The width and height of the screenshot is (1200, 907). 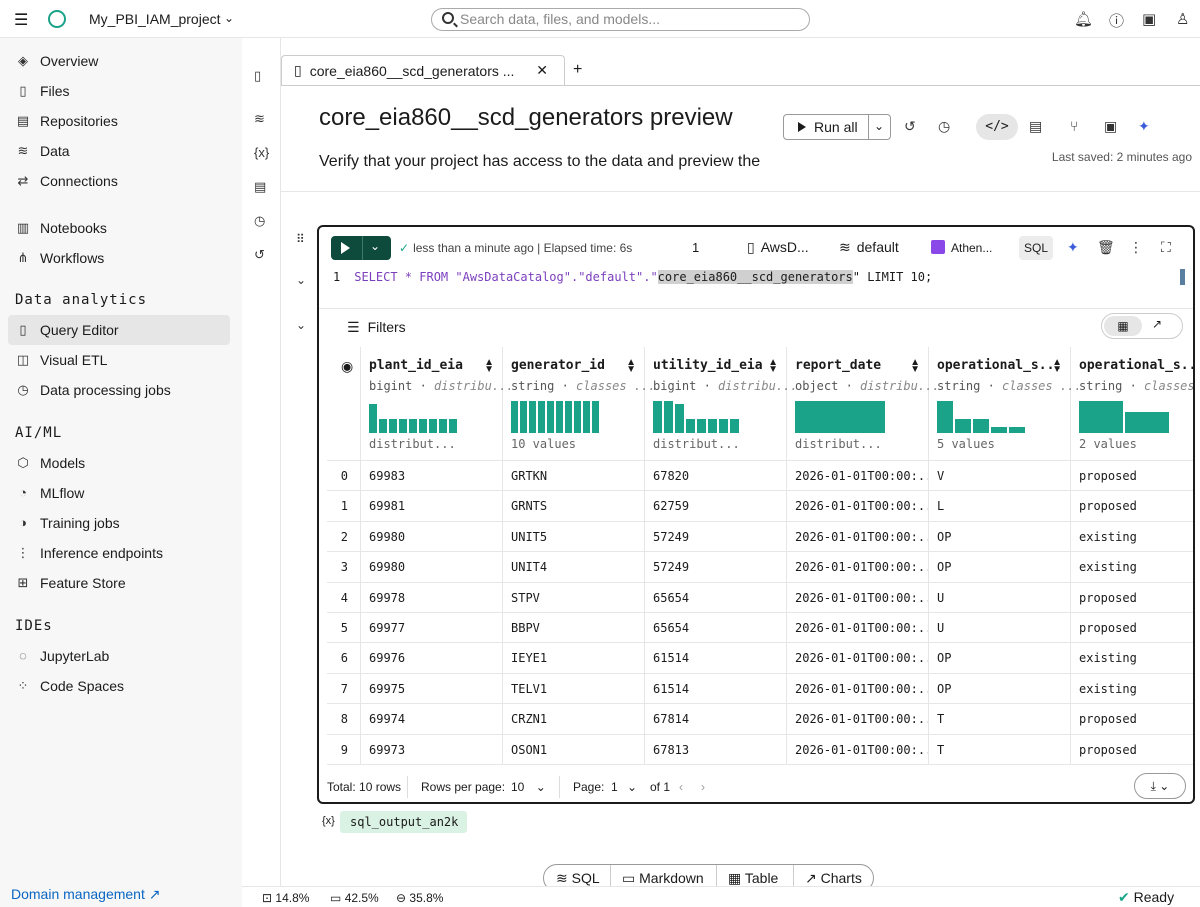 What do you see at coordinates (1116, 20) in the screenshot?
I see `help-icon: ⓘ` at bounding box center [1116, 20].